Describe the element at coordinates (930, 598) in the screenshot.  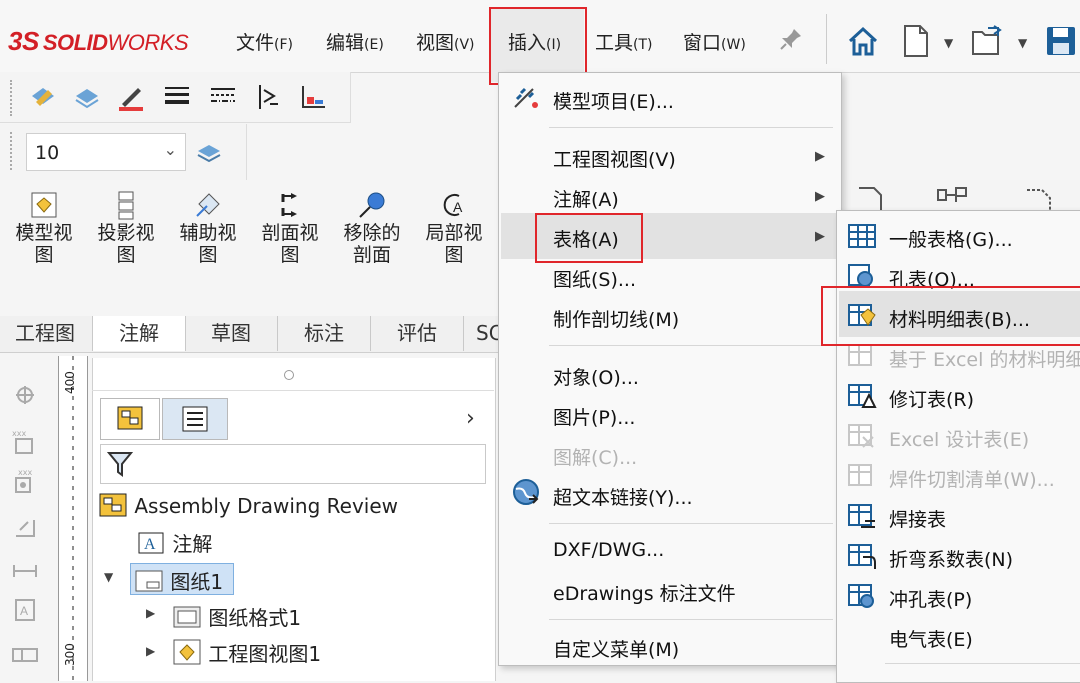
I see `submenu-item-punch-table: 冲孔表(P)` at that location.